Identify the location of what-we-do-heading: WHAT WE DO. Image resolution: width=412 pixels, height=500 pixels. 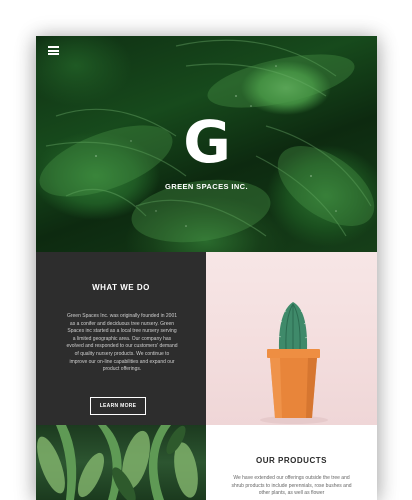
(121, 287).